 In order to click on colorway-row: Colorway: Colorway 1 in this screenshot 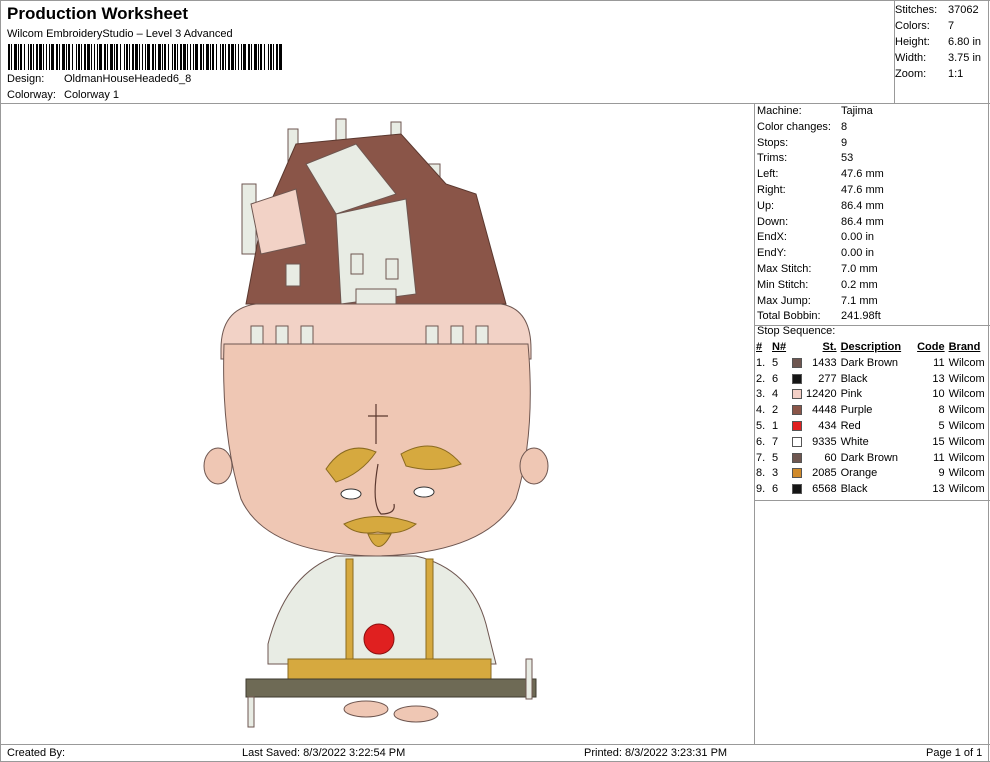, I will do `click(63, 95)`.